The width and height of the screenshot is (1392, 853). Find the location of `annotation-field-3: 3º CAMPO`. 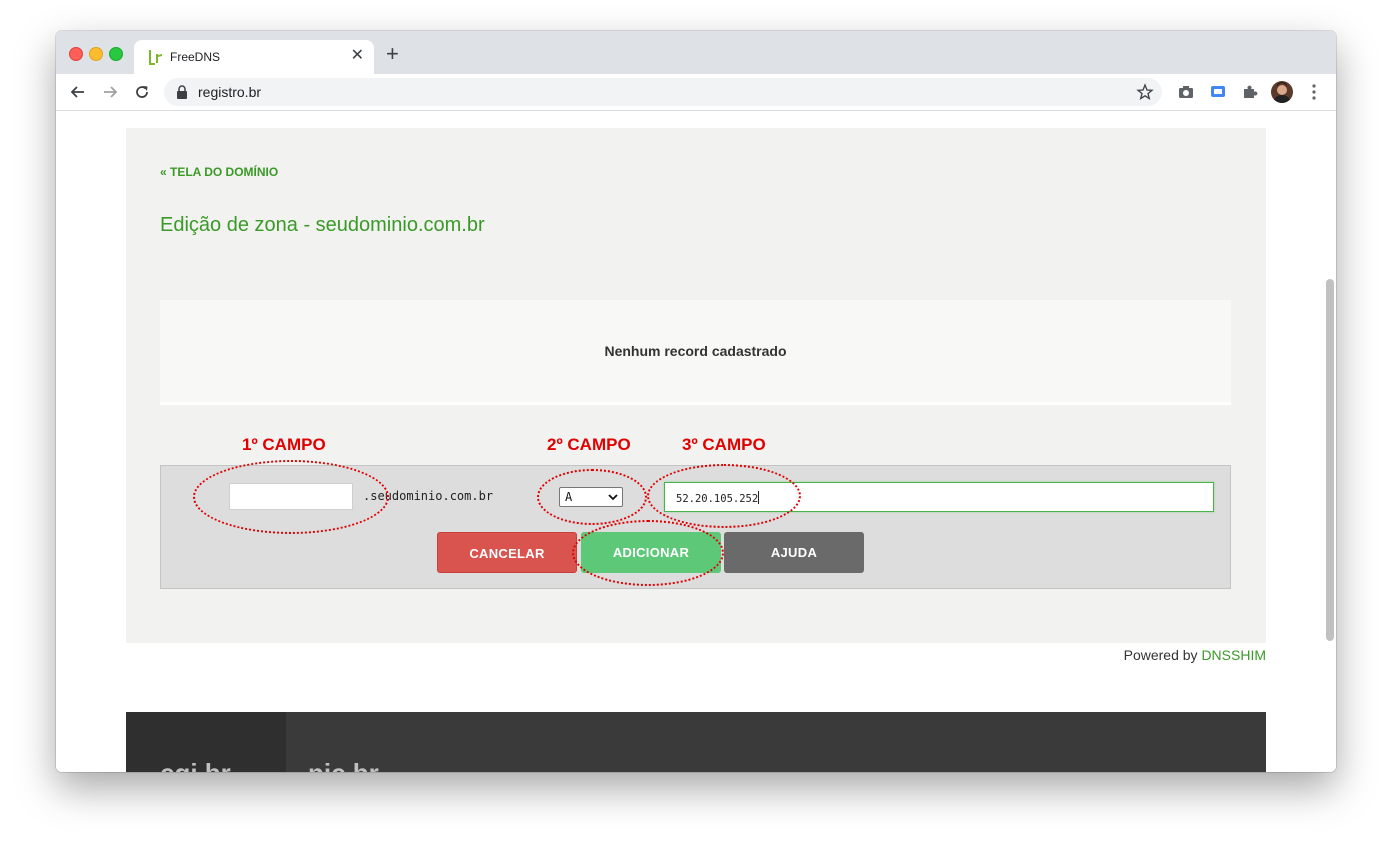

annotation-field-3: 3º CAMPO is located at coordinates (724, 444).